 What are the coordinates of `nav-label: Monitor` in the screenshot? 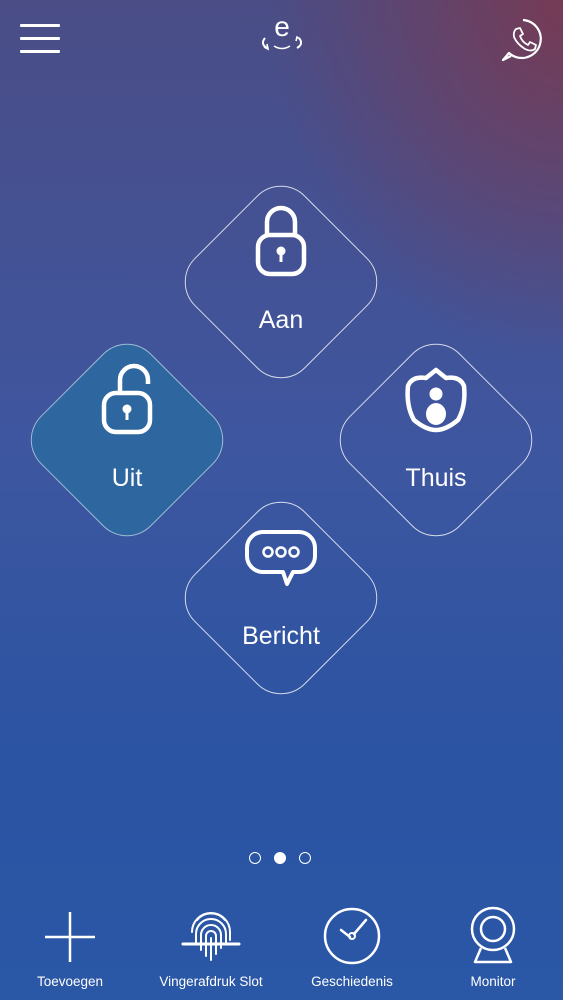 It's located at (493, 981).